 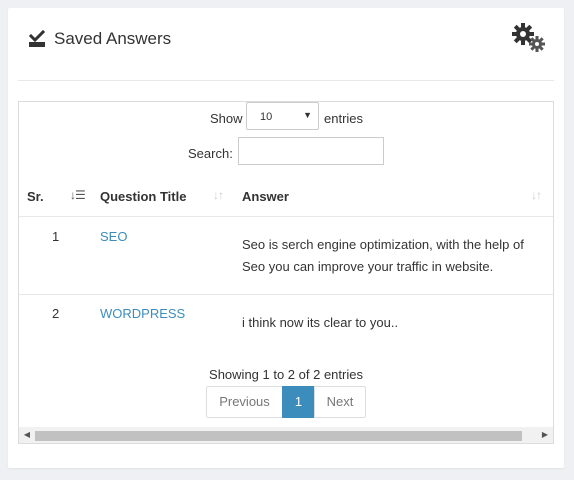 I want to click on scroll-left-icon: ◀, so click(x=27, y=435).